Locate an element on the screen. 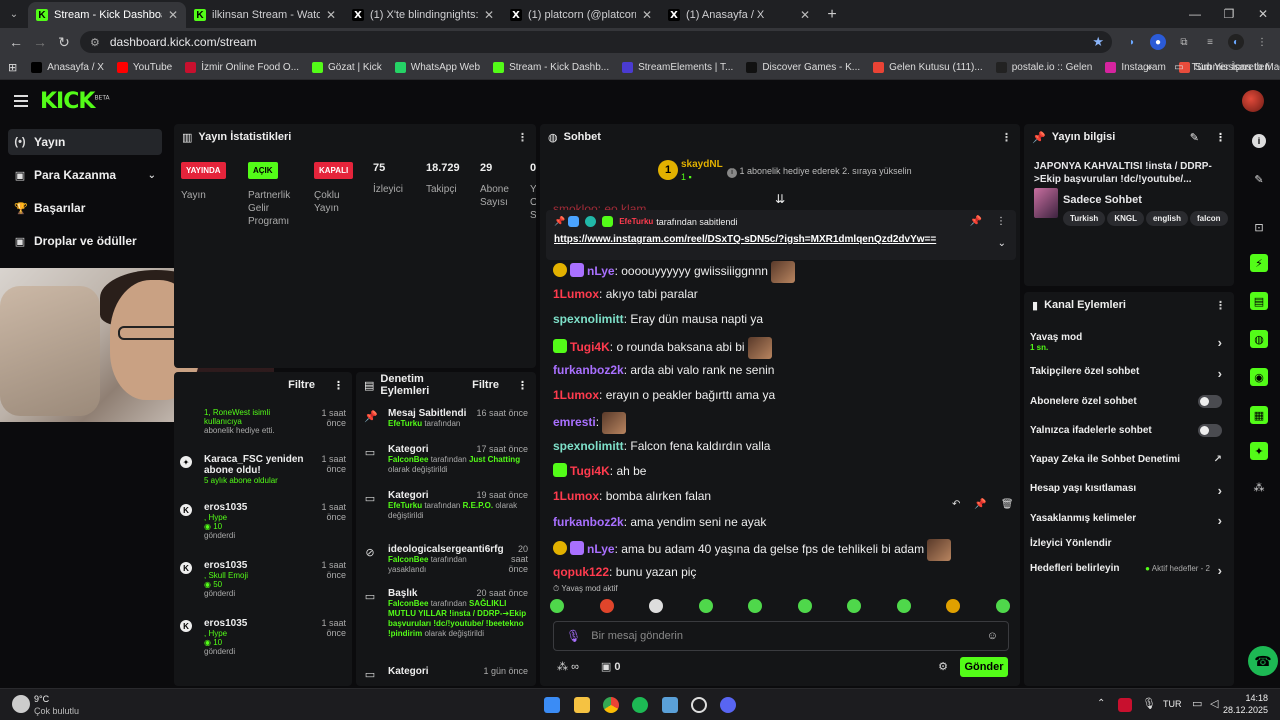 Image resolution: width=1280 pixels, height=720 pixels. stream-tag: english is located at coordinates (1166, 218).